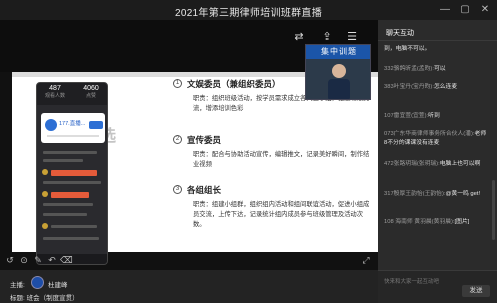 The height and width of the screenshot is (303, 497). Describe the element at coordinates (338, 52) in the screenshot. I see `pip-banner: 集中训题` at that location.